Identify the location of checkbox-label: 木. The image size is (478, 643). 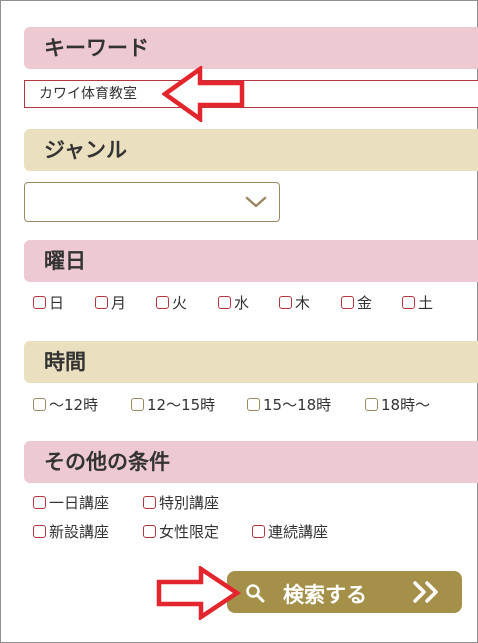
(303, 303).